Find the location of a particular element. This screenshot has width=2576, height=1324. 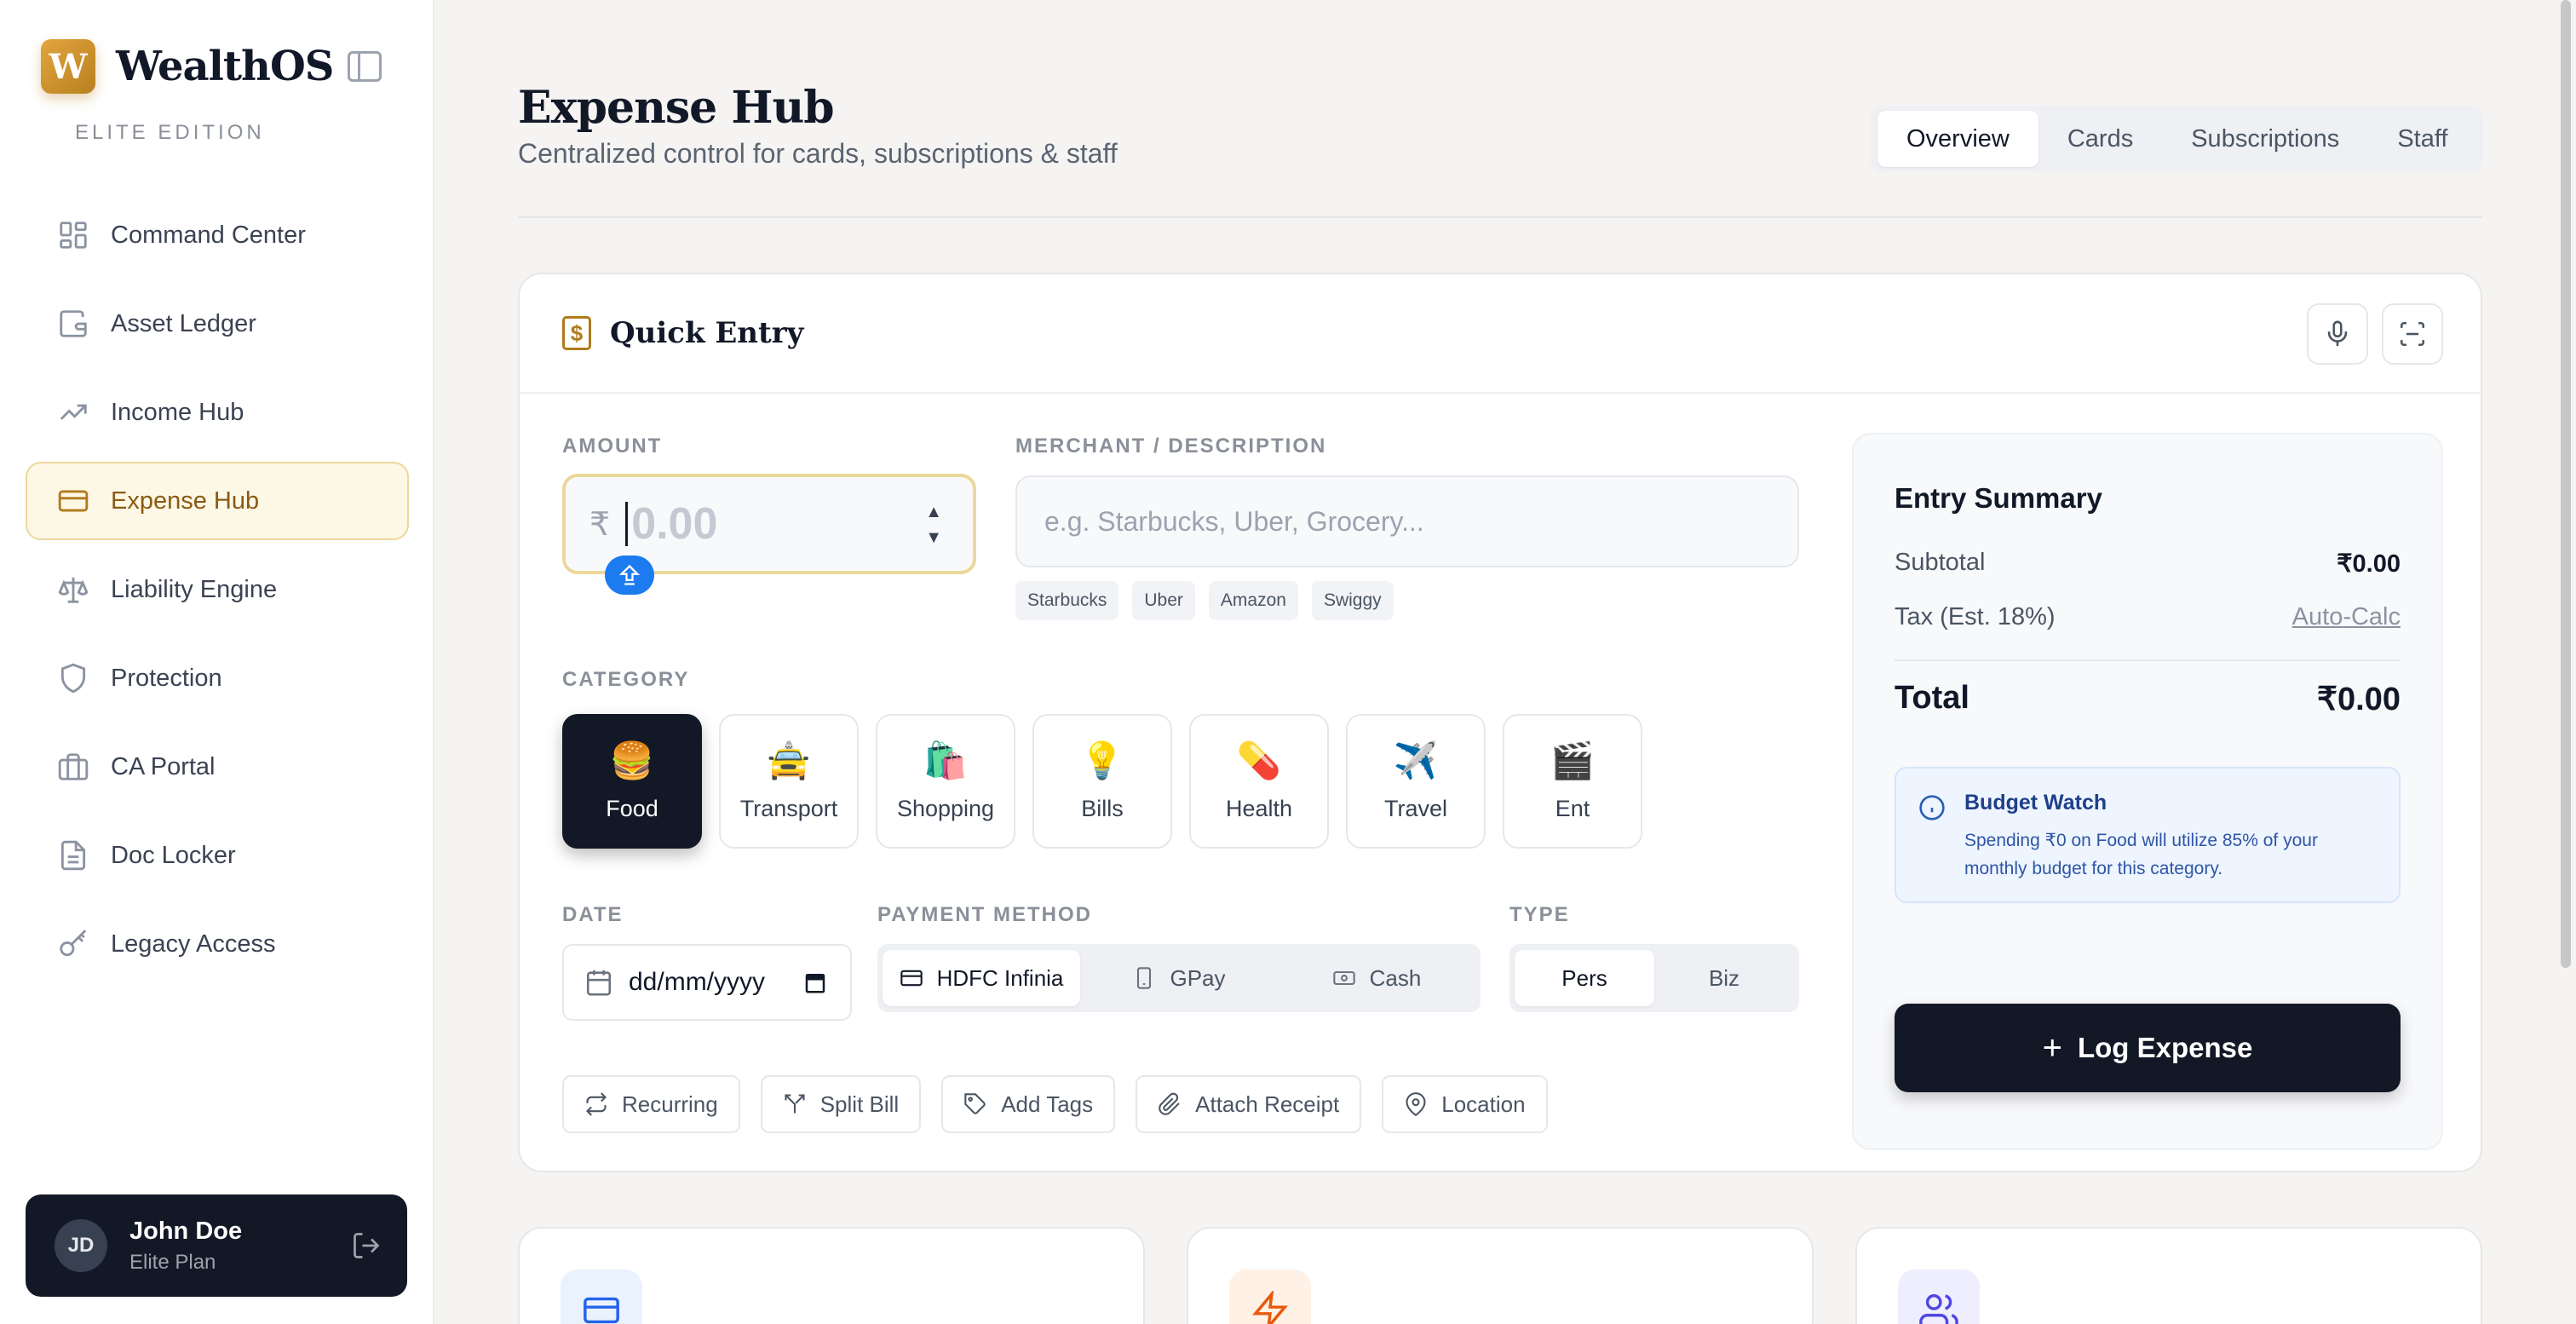

payment-option-cash: Cash is located at coordinates (1377, 978).